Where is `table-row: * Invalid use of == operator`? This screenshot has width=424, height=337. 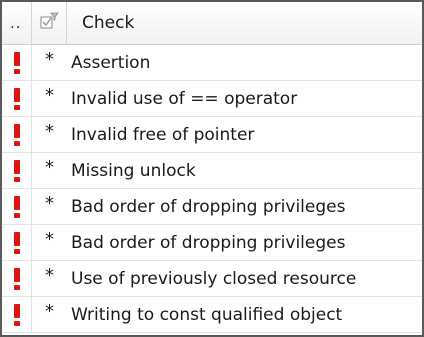
table-row: * Invalid use of == operator is located at coordinates (212, 99).